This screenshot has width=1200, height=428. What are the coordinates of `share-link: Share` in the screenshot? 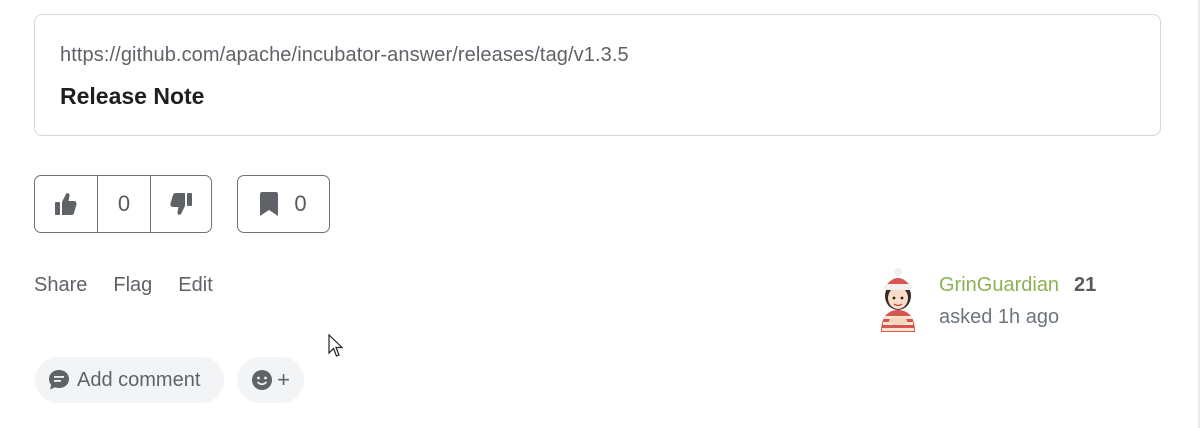 It's located at (60, 285).